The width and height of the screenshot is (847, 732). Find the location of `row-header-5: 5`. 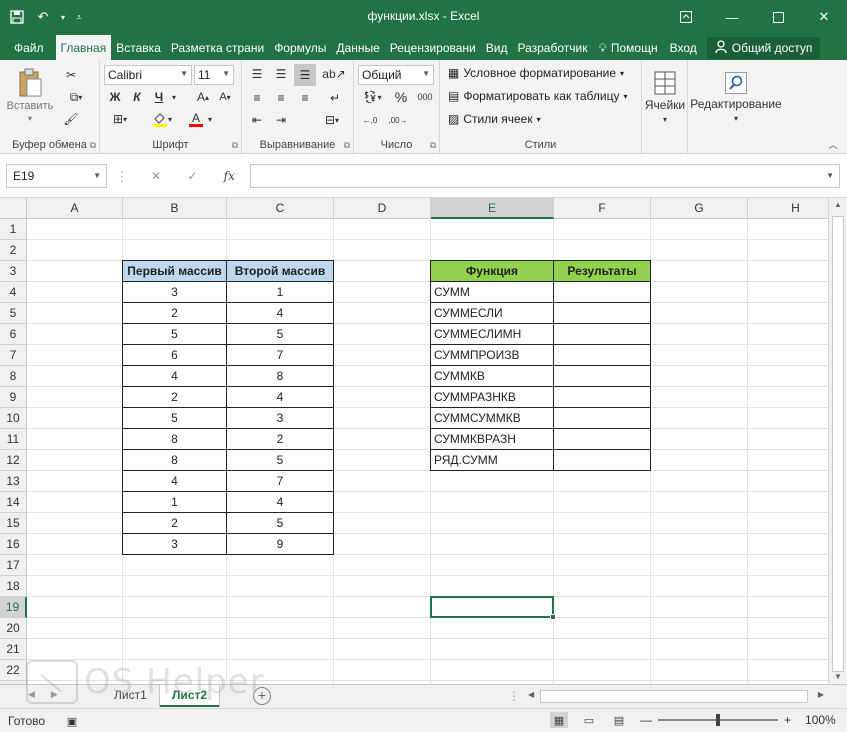

row-header-5: 5 is located at coordinates (13, 313).